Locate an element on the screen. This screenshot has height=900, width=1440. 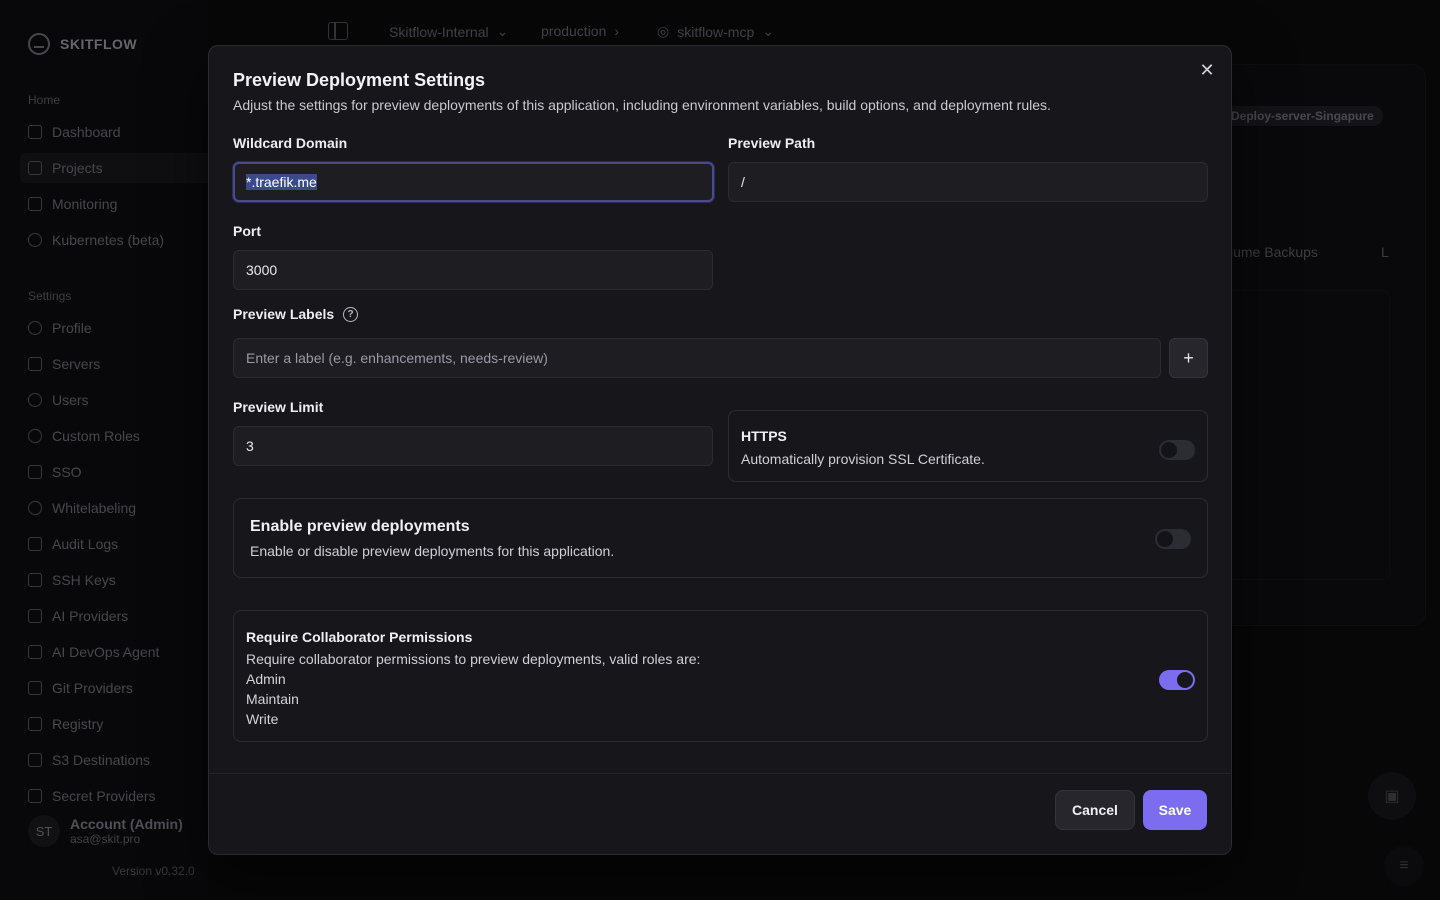
plus-icon: + is located at coordinates (1188, 357).